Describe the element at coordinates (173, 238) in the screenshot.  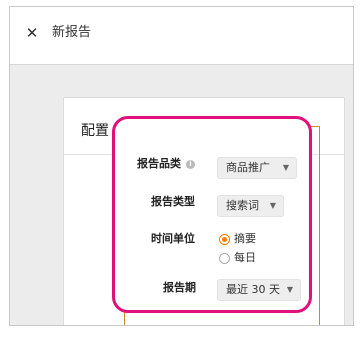
I see `time-unit-label: 时间单位` at that location.